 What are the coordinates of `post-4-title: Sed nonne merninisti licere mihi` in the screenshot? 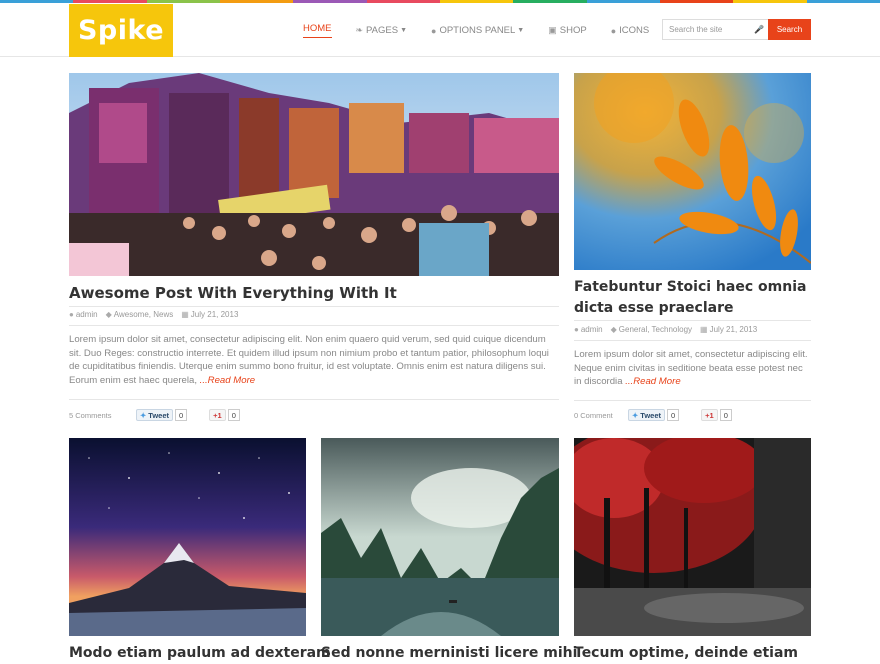 It's located at (451, 653).